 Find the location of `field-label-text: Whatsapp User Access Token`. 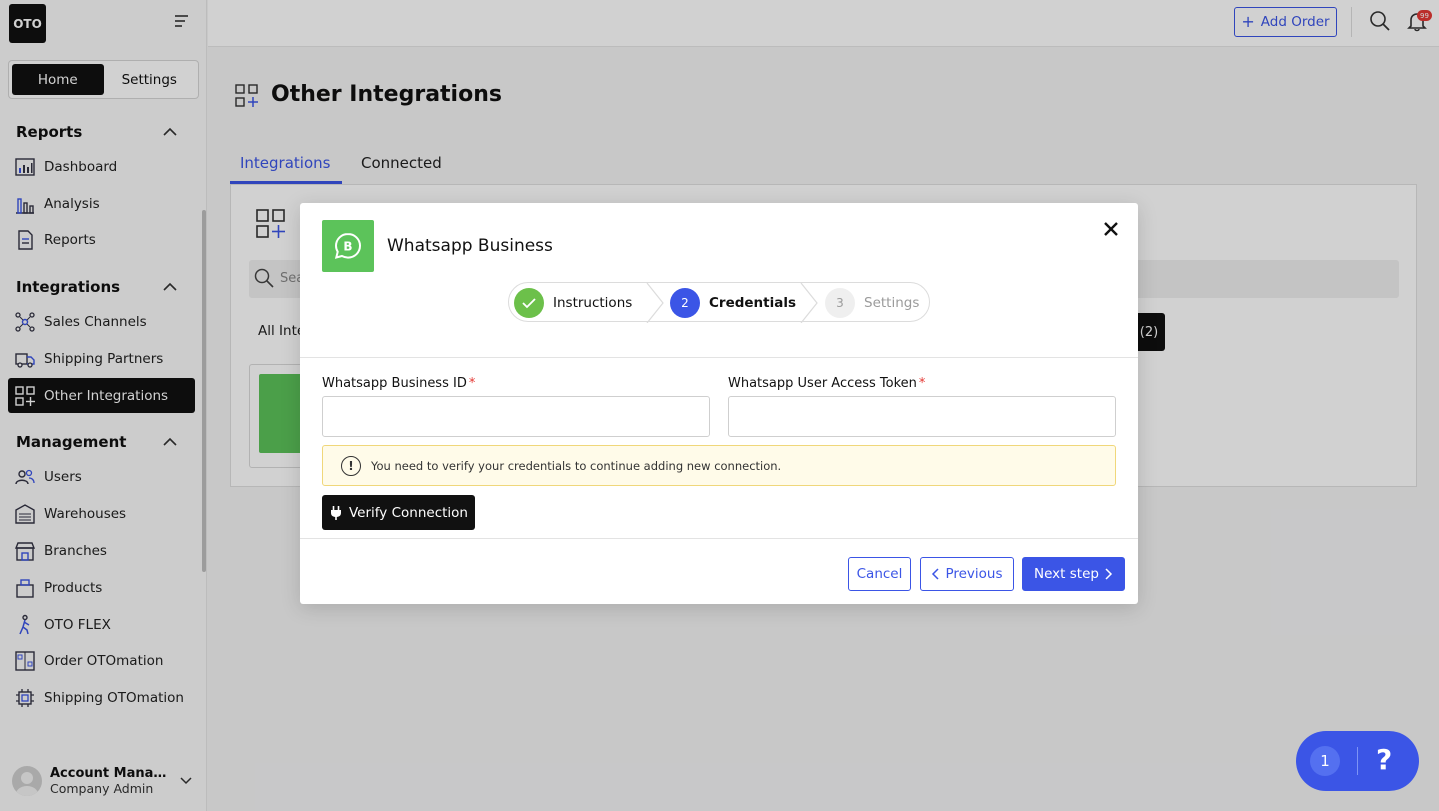

field-label-text: Whatsapp User Access Token is located at coordinates (822, 383).